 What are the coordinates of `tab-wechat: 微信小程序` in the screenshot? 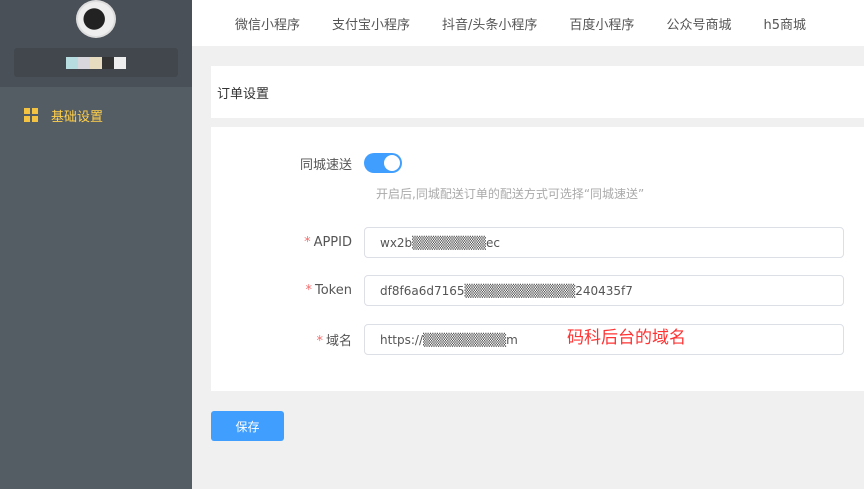 It's located at (267, 23).